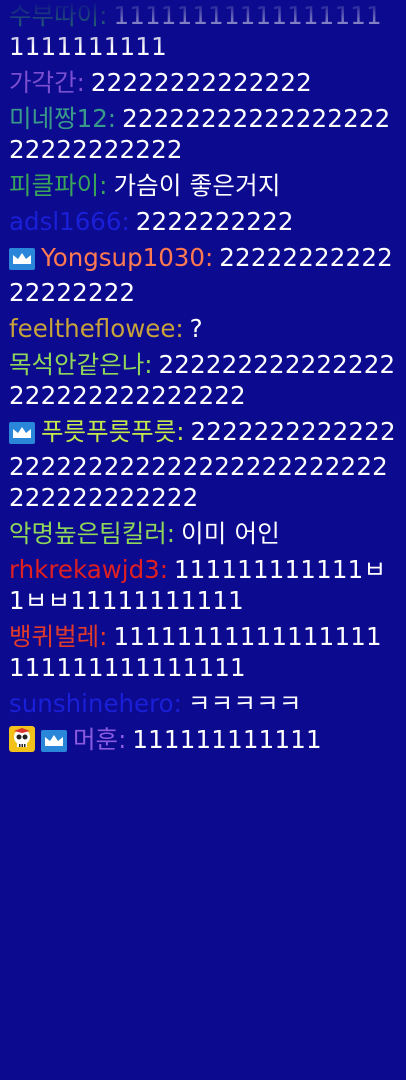 The width and height of the screenshot is (406, 1080). Describe the element at coordinates (76, 364) in the screenshot. I see `chat-username: 목석안같은나` at that location.